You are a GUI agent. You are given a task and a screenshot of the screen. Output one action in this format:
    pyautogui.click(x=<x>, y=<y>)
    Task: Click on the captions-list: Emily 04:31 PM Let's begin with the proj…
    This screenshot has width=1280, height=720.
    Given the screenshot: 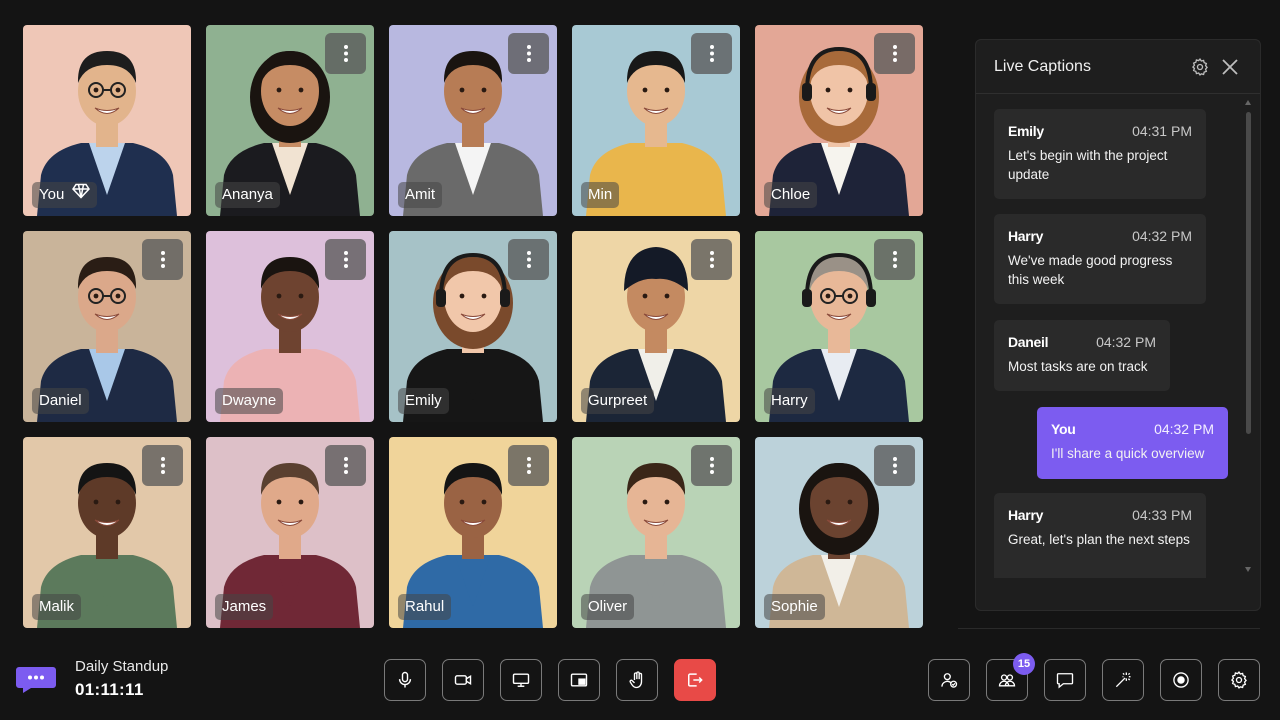 What is the action you would take?
    pyautogui.click(x=1118, y=336)
    